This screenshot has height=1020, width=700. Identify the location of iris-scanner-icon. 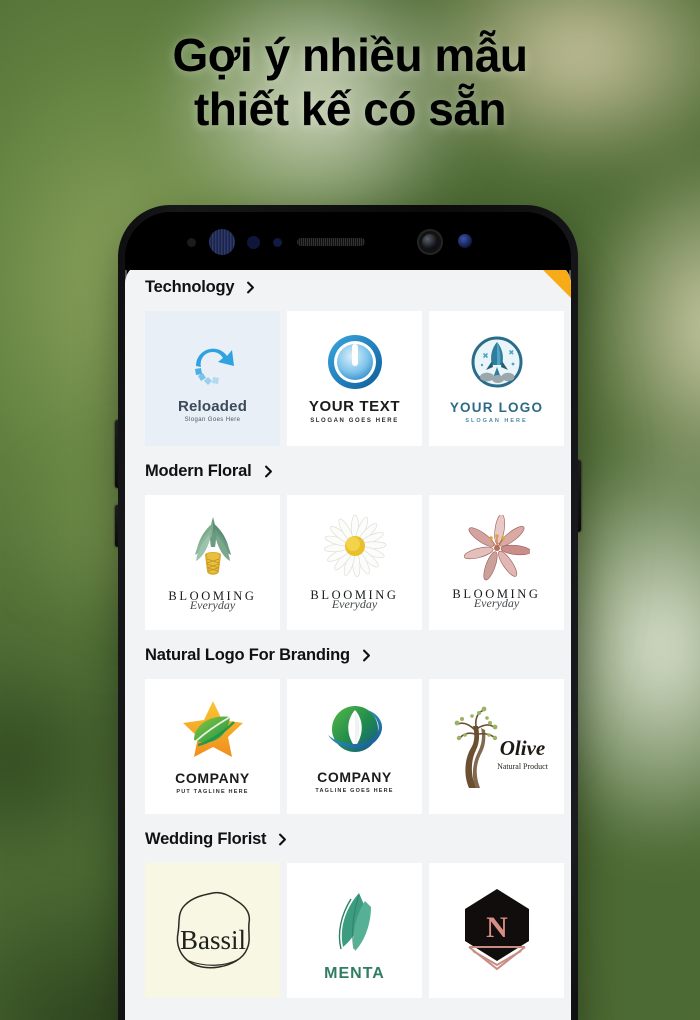
(222, 242).